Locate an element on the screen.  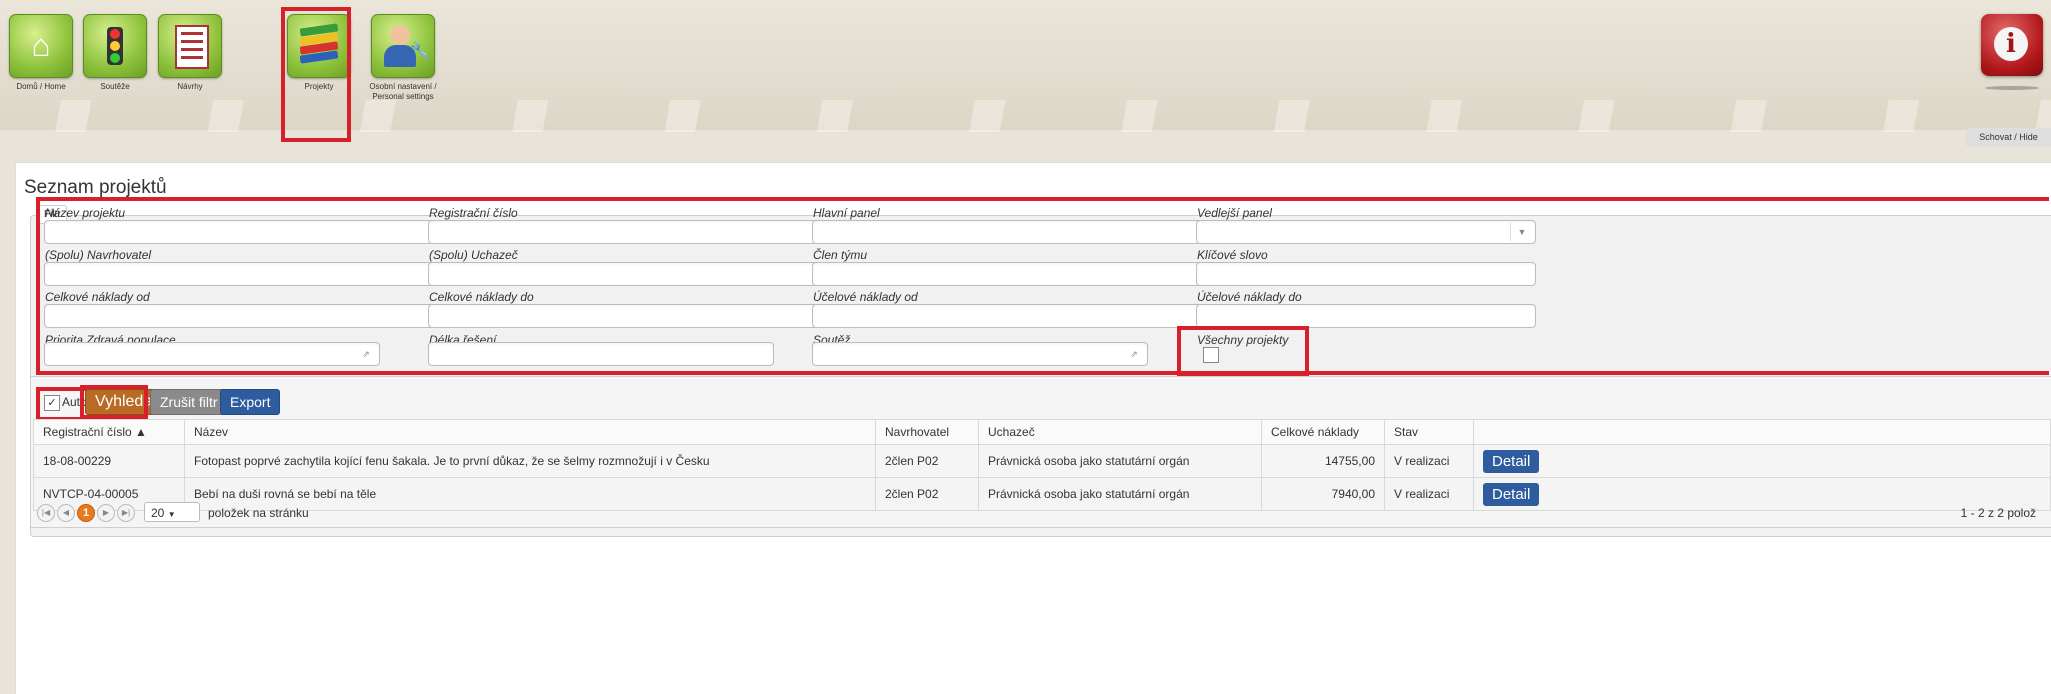
col-navrhovatel: Navrhovatel is located at coordinates (927, 432).